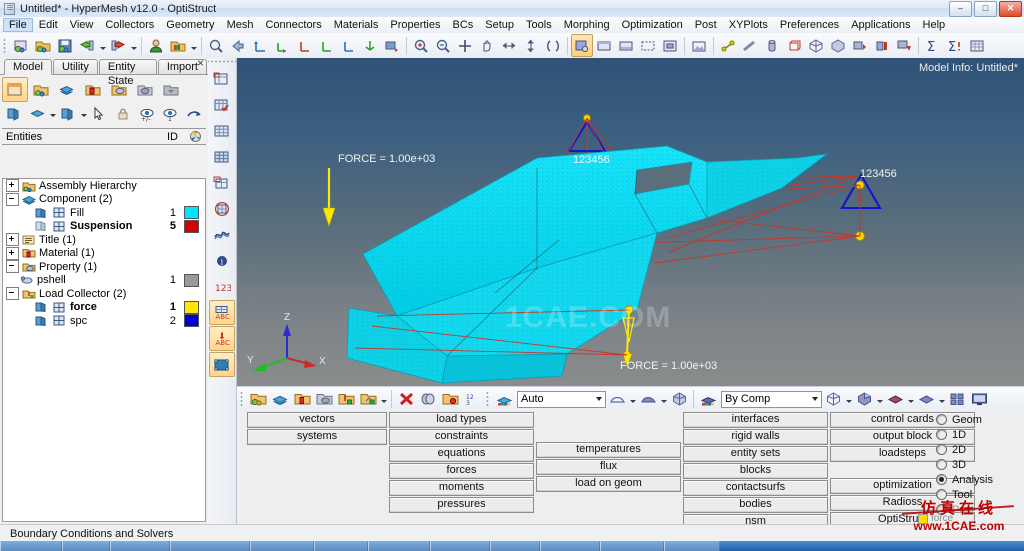 The image size is (1024, 551). I want to click on load-collector-create-icon, so click(346, 399).